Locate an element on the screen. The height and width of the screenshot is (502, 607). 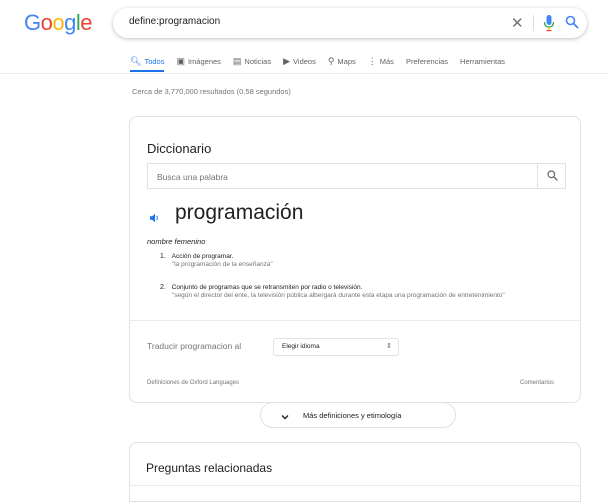
definition-number: 1. is located at coordinates (163, 256).